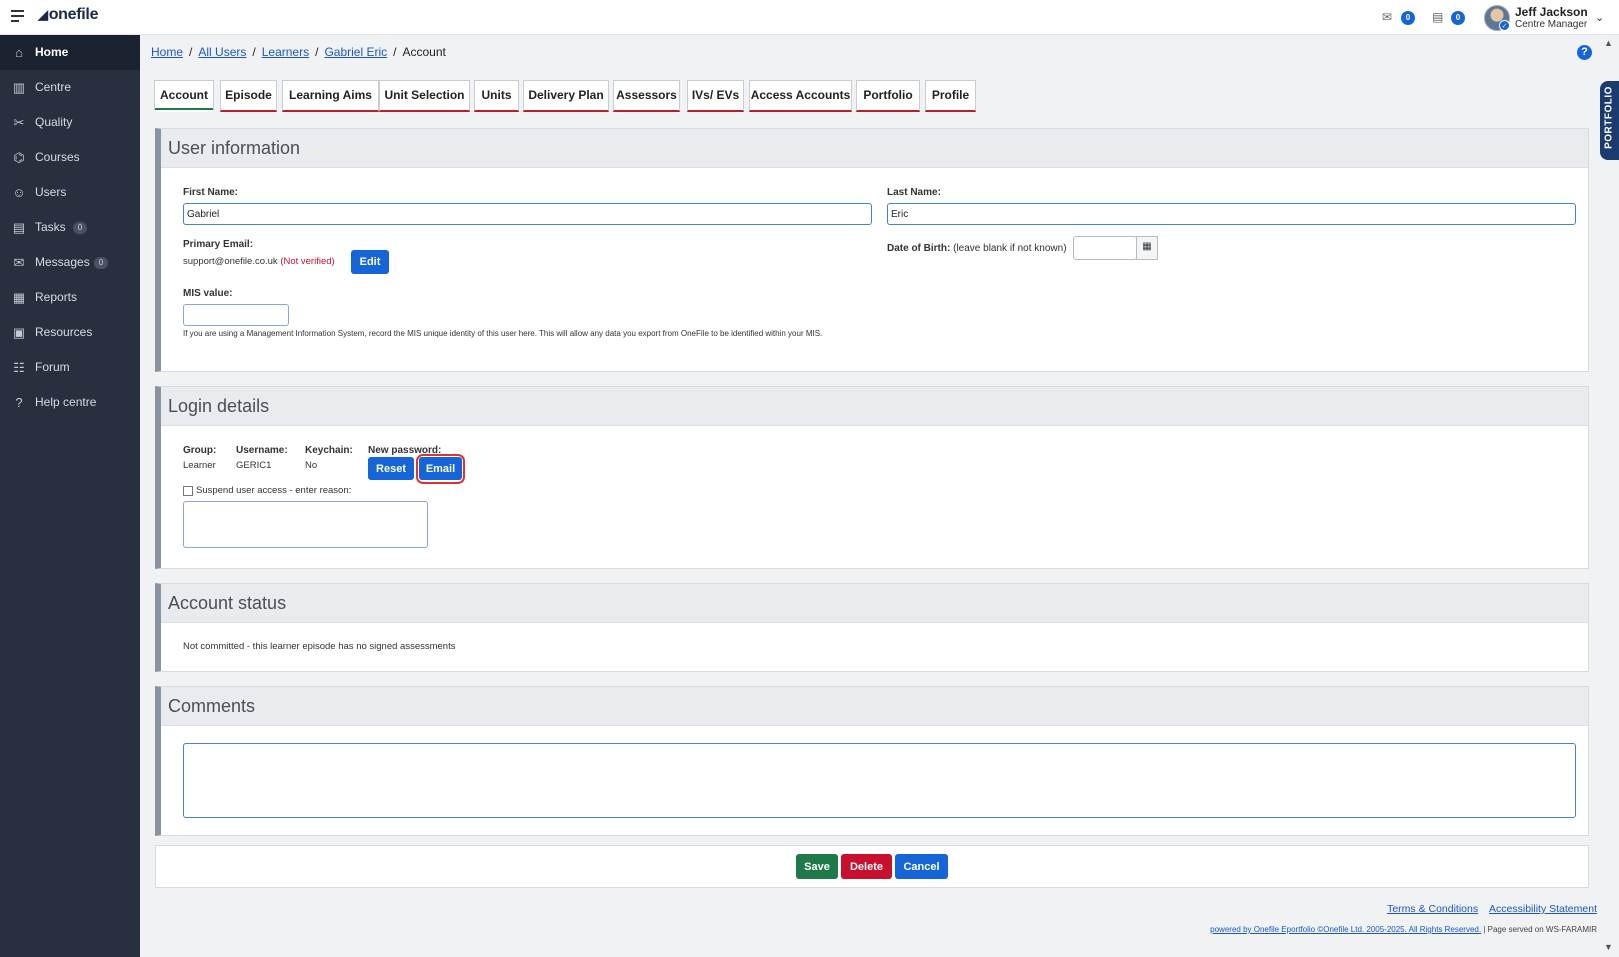 This screenshot has width=1619, height=957. What do you see at coordinates (17, 16) in the screenshot?
I see `hamburger-menu-icon` at bounding box center [17, 16].